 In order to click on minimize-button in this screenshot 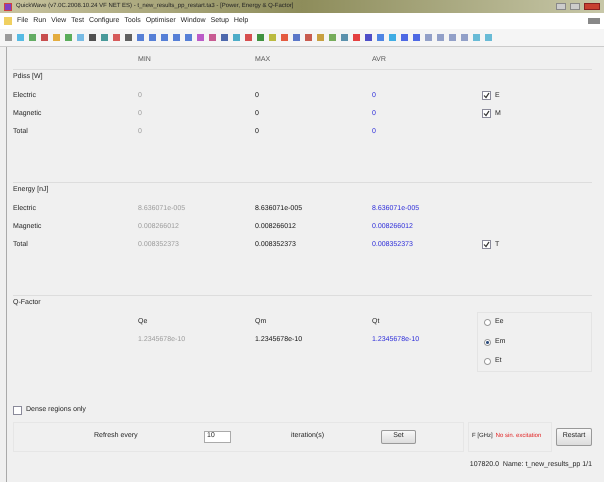, I will do `click(561, 6)`.